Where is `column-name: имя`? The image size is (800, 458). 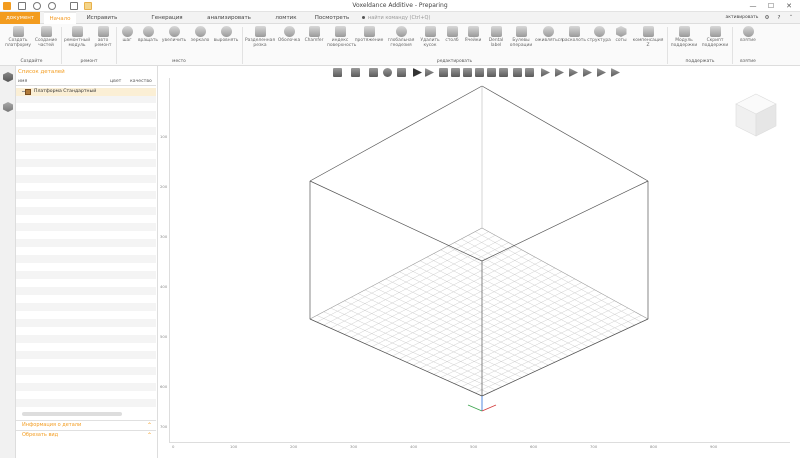 column-name: имя is located at coordinates (22, 81).